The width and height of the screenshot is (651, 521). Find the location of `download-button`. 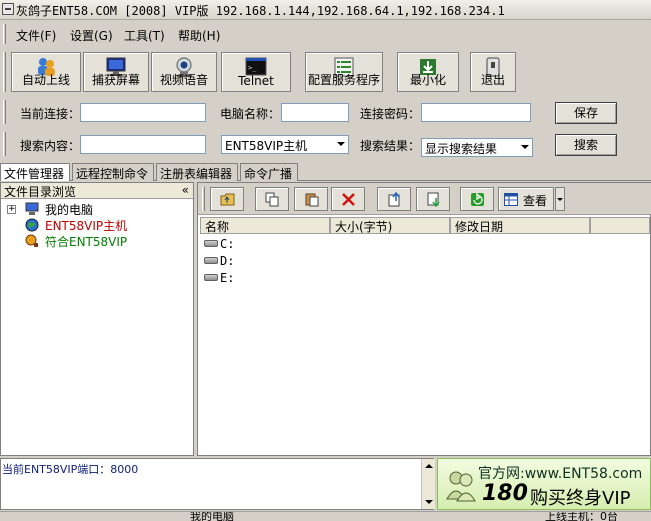

download-button is located at coordinates (433, 199).